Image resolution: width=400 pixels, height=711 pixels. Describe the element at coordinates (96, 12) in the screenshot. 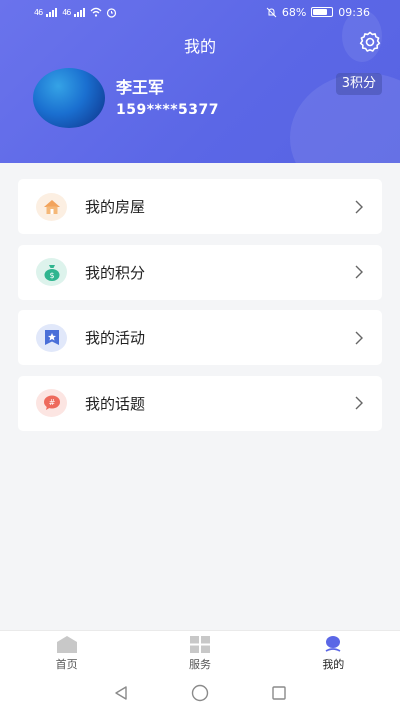

I see `wifi-icon` at that location.